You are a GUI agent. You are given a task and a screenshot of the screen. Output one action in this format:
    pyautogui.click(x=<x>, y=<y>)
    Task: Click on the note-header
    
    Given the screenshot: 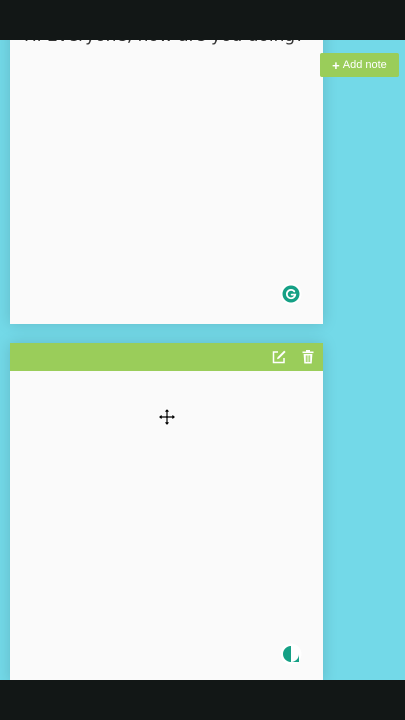 What is the action you would take?
    pyautogui.click(x=166, y=357)
    